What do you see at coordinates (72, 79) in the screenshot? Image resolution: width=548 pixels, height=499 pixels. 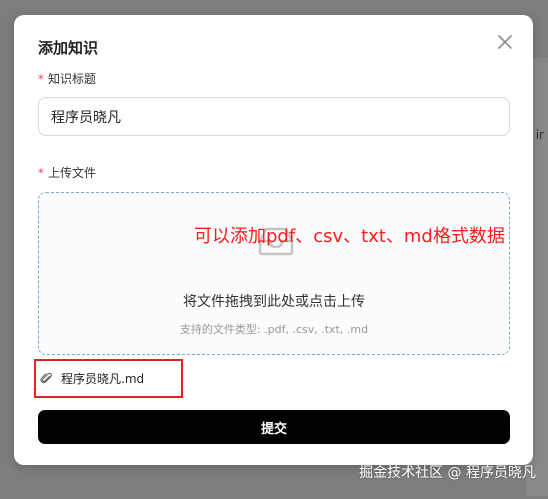 I see `title-field-label-text: 知识标题` at bounding box center [72, 79].